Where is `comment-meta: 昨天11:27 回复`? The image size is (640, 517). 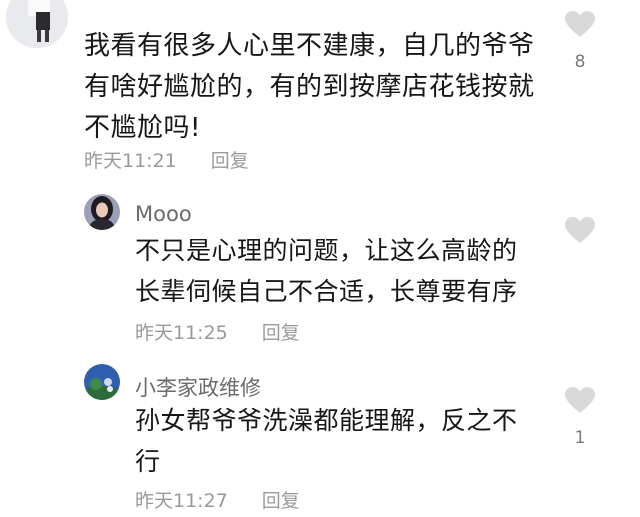 comment-meta: 昨天11:27 回复 is located at coordinates (217, 499).